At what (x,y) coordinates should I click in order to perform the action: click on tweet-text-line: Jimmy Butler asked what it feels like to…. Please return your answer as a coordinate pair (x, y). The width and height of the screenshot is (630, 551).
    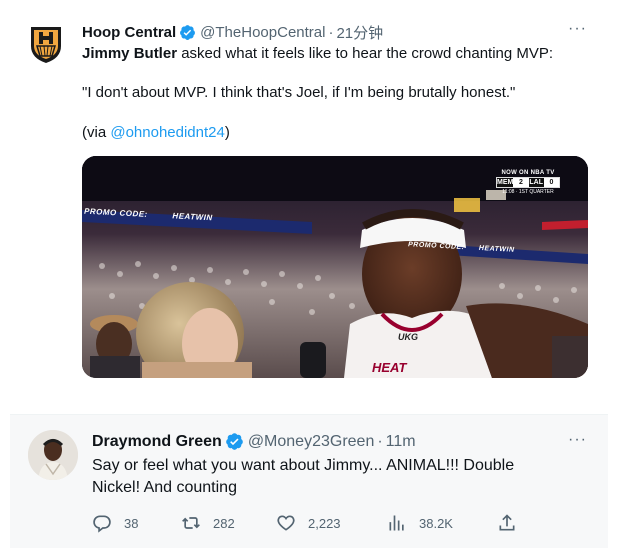
    Looking at the image, I should click on (342, 54).